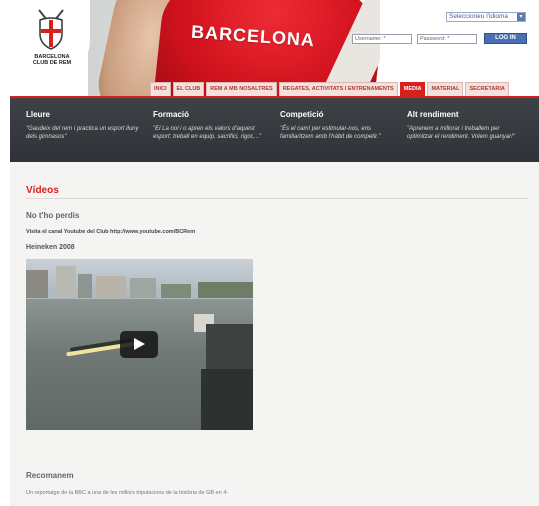 Image resolution: width=539 pixels, height=506 pixels. Describe the element at coordinates (505, 38) in the screenshot. I see `login-button: LOG IN` at that location.